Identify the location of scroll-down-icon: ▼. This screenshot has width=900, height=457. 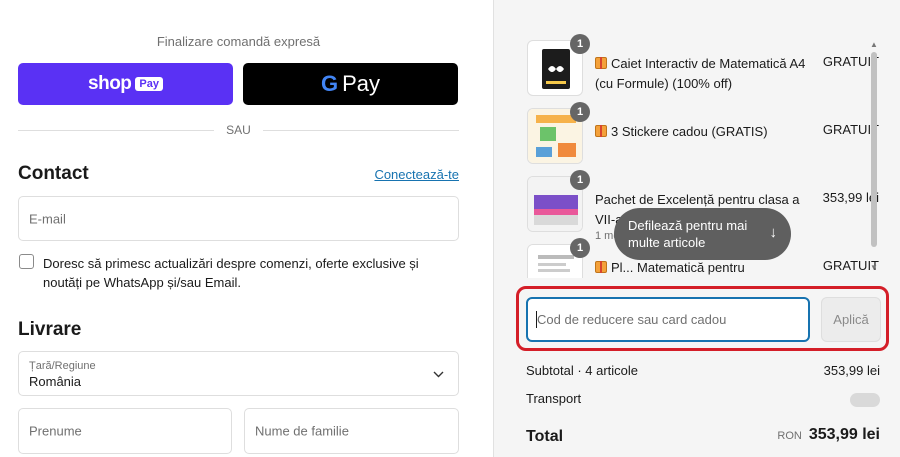
(874, 267).